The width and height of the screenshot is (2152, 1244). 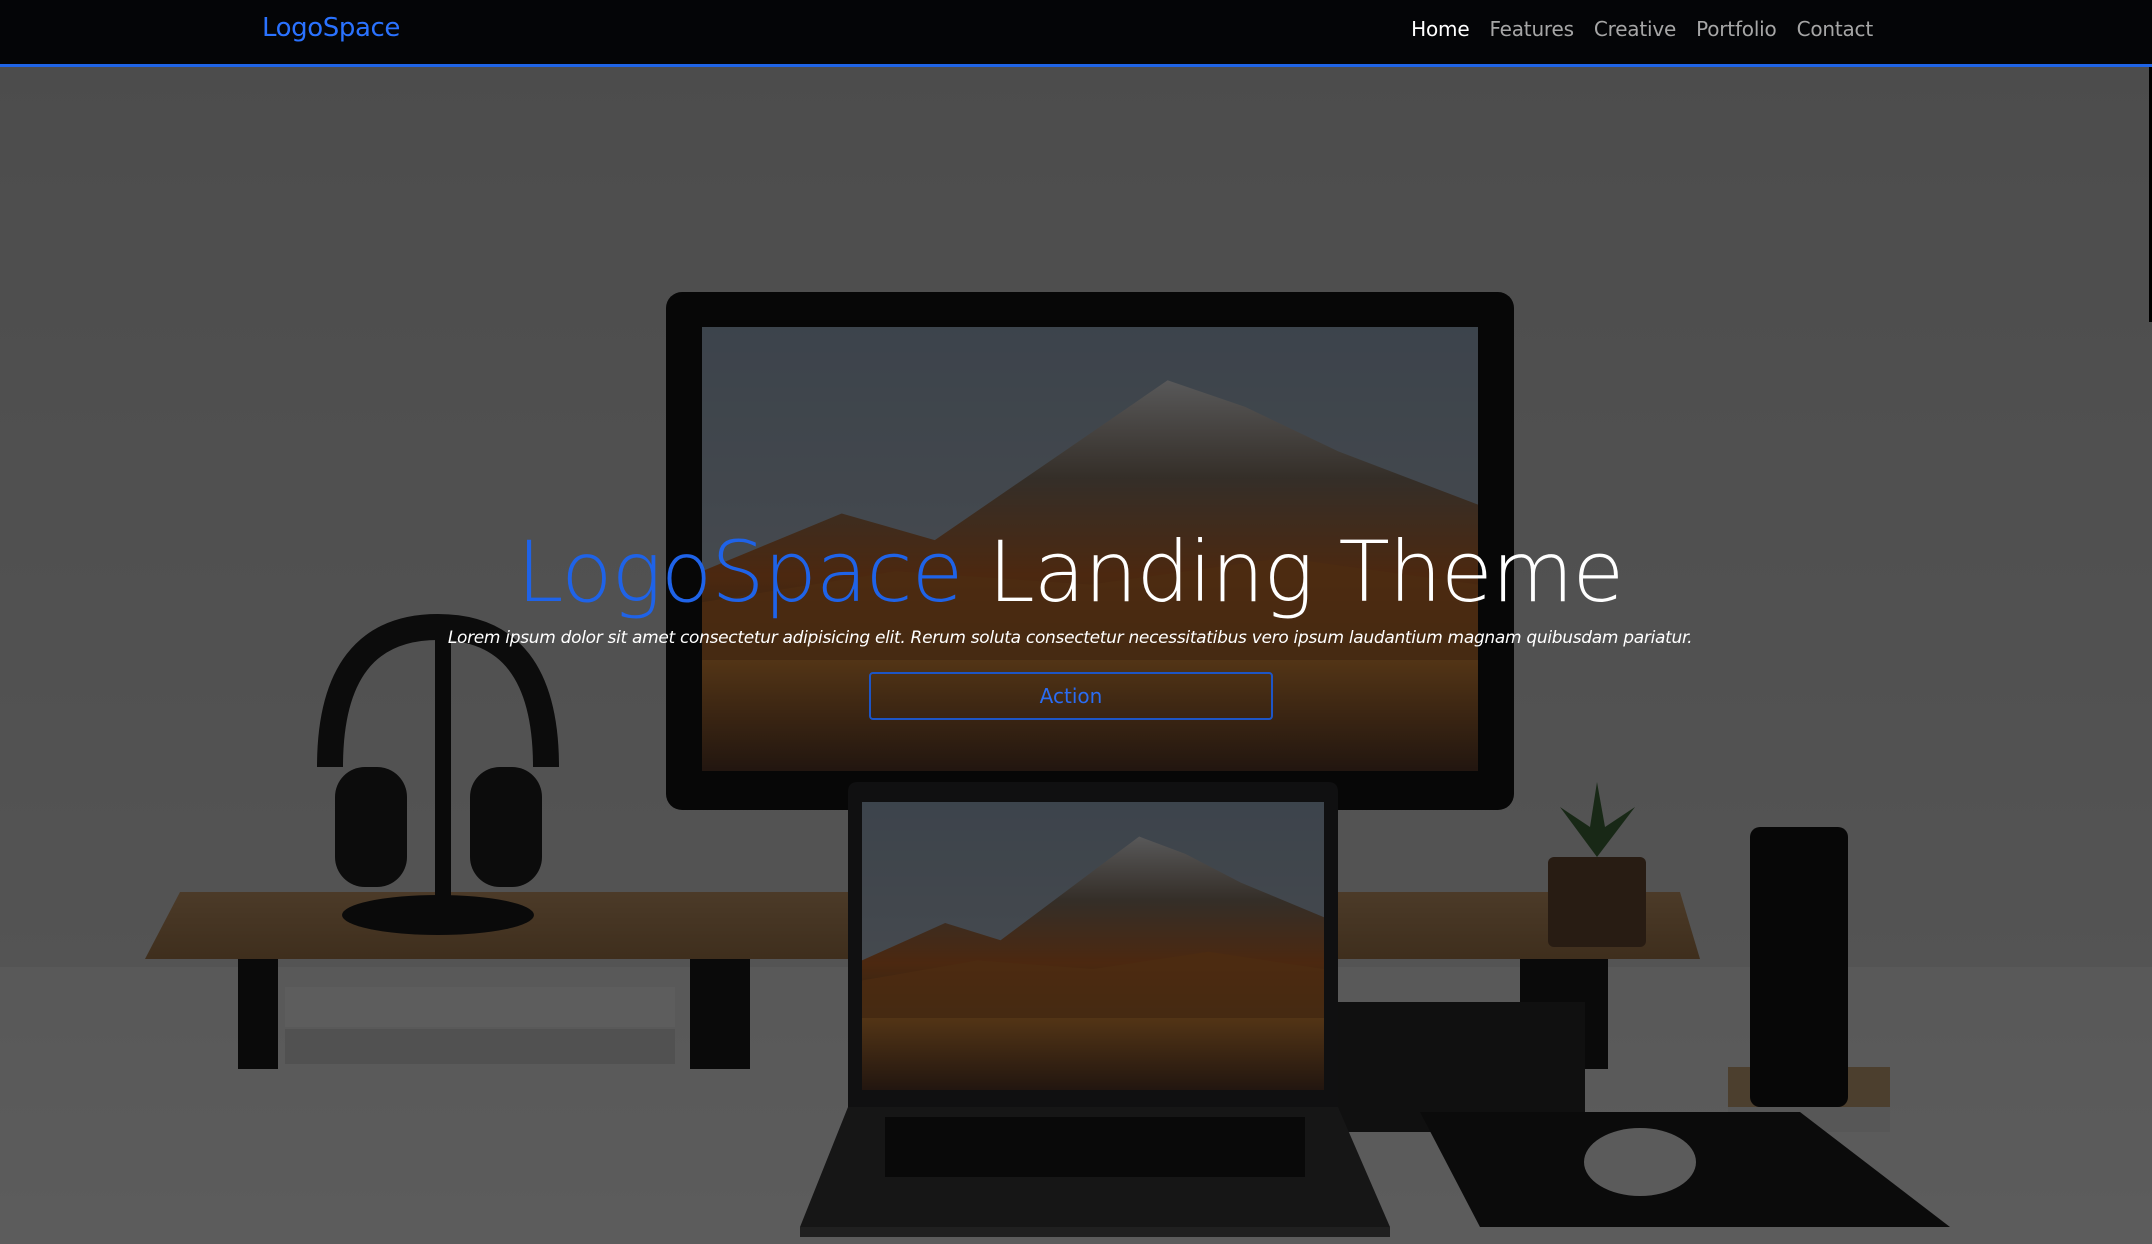 What do you see at coordinates (1635, 29) in the screenshot?
I see `nav-link-creative: Creative` at bounding box center [1635, 29].